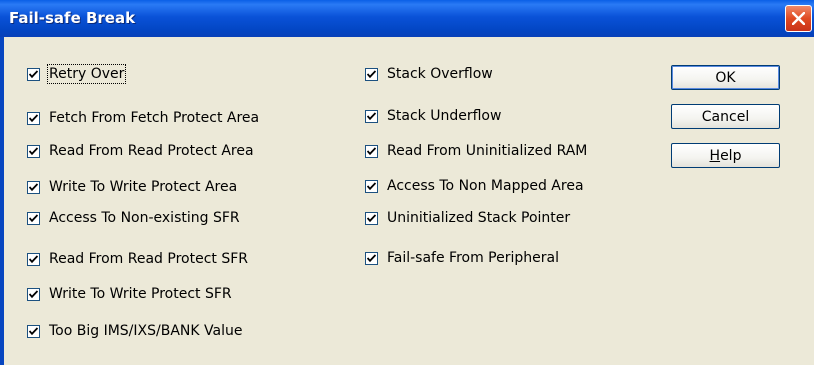  I want to click on checkbox-label: Stack Overflow, so click(440, 74).